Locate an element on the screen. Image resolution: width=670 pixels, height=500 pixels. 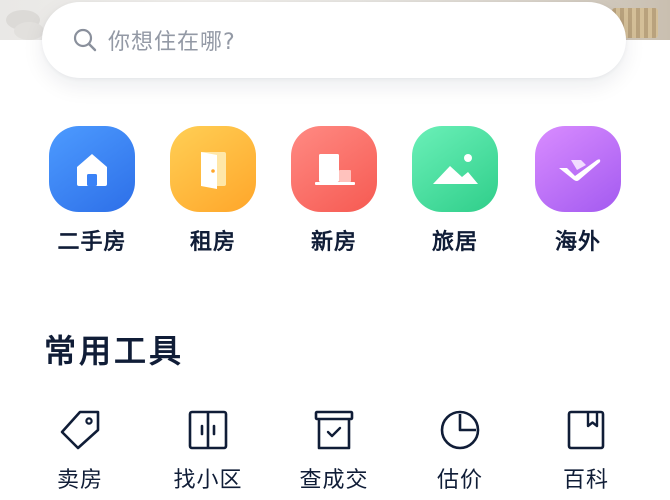
building-icon is located at coordinates (334, 169).